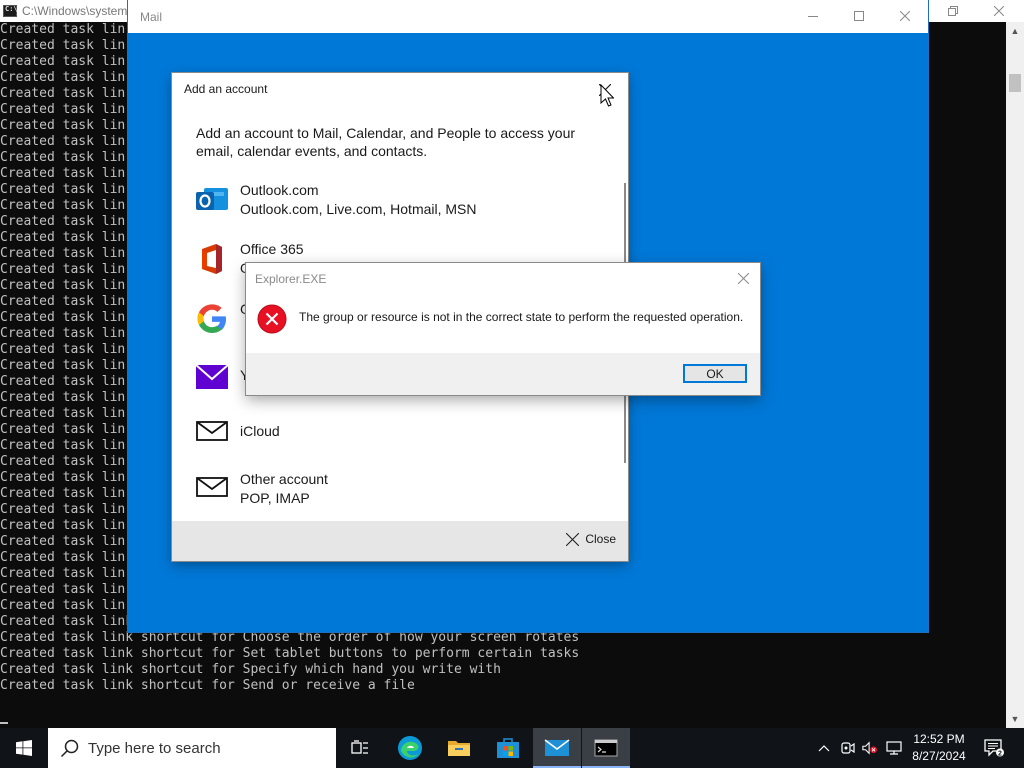 This screenshot has width=1024, height=768. I want to click on mail-icon, so click(557, 747).